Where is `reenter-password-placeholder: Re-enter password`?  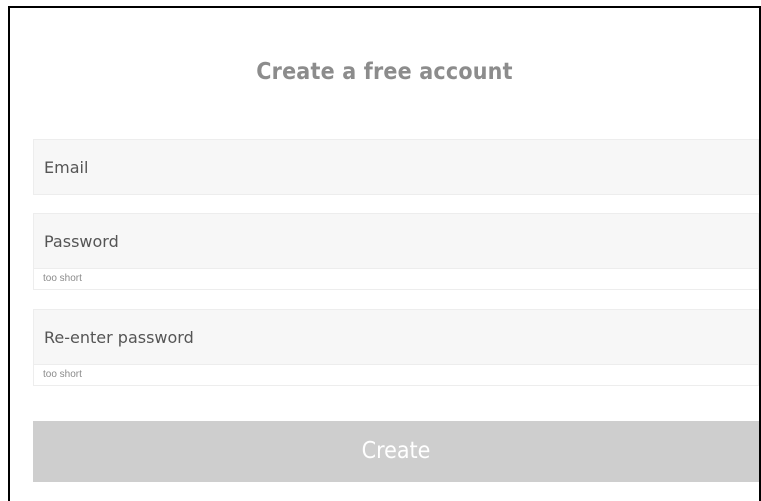 reenter-password-placeholder: Re-enter password is located at coordinates (119, 337).